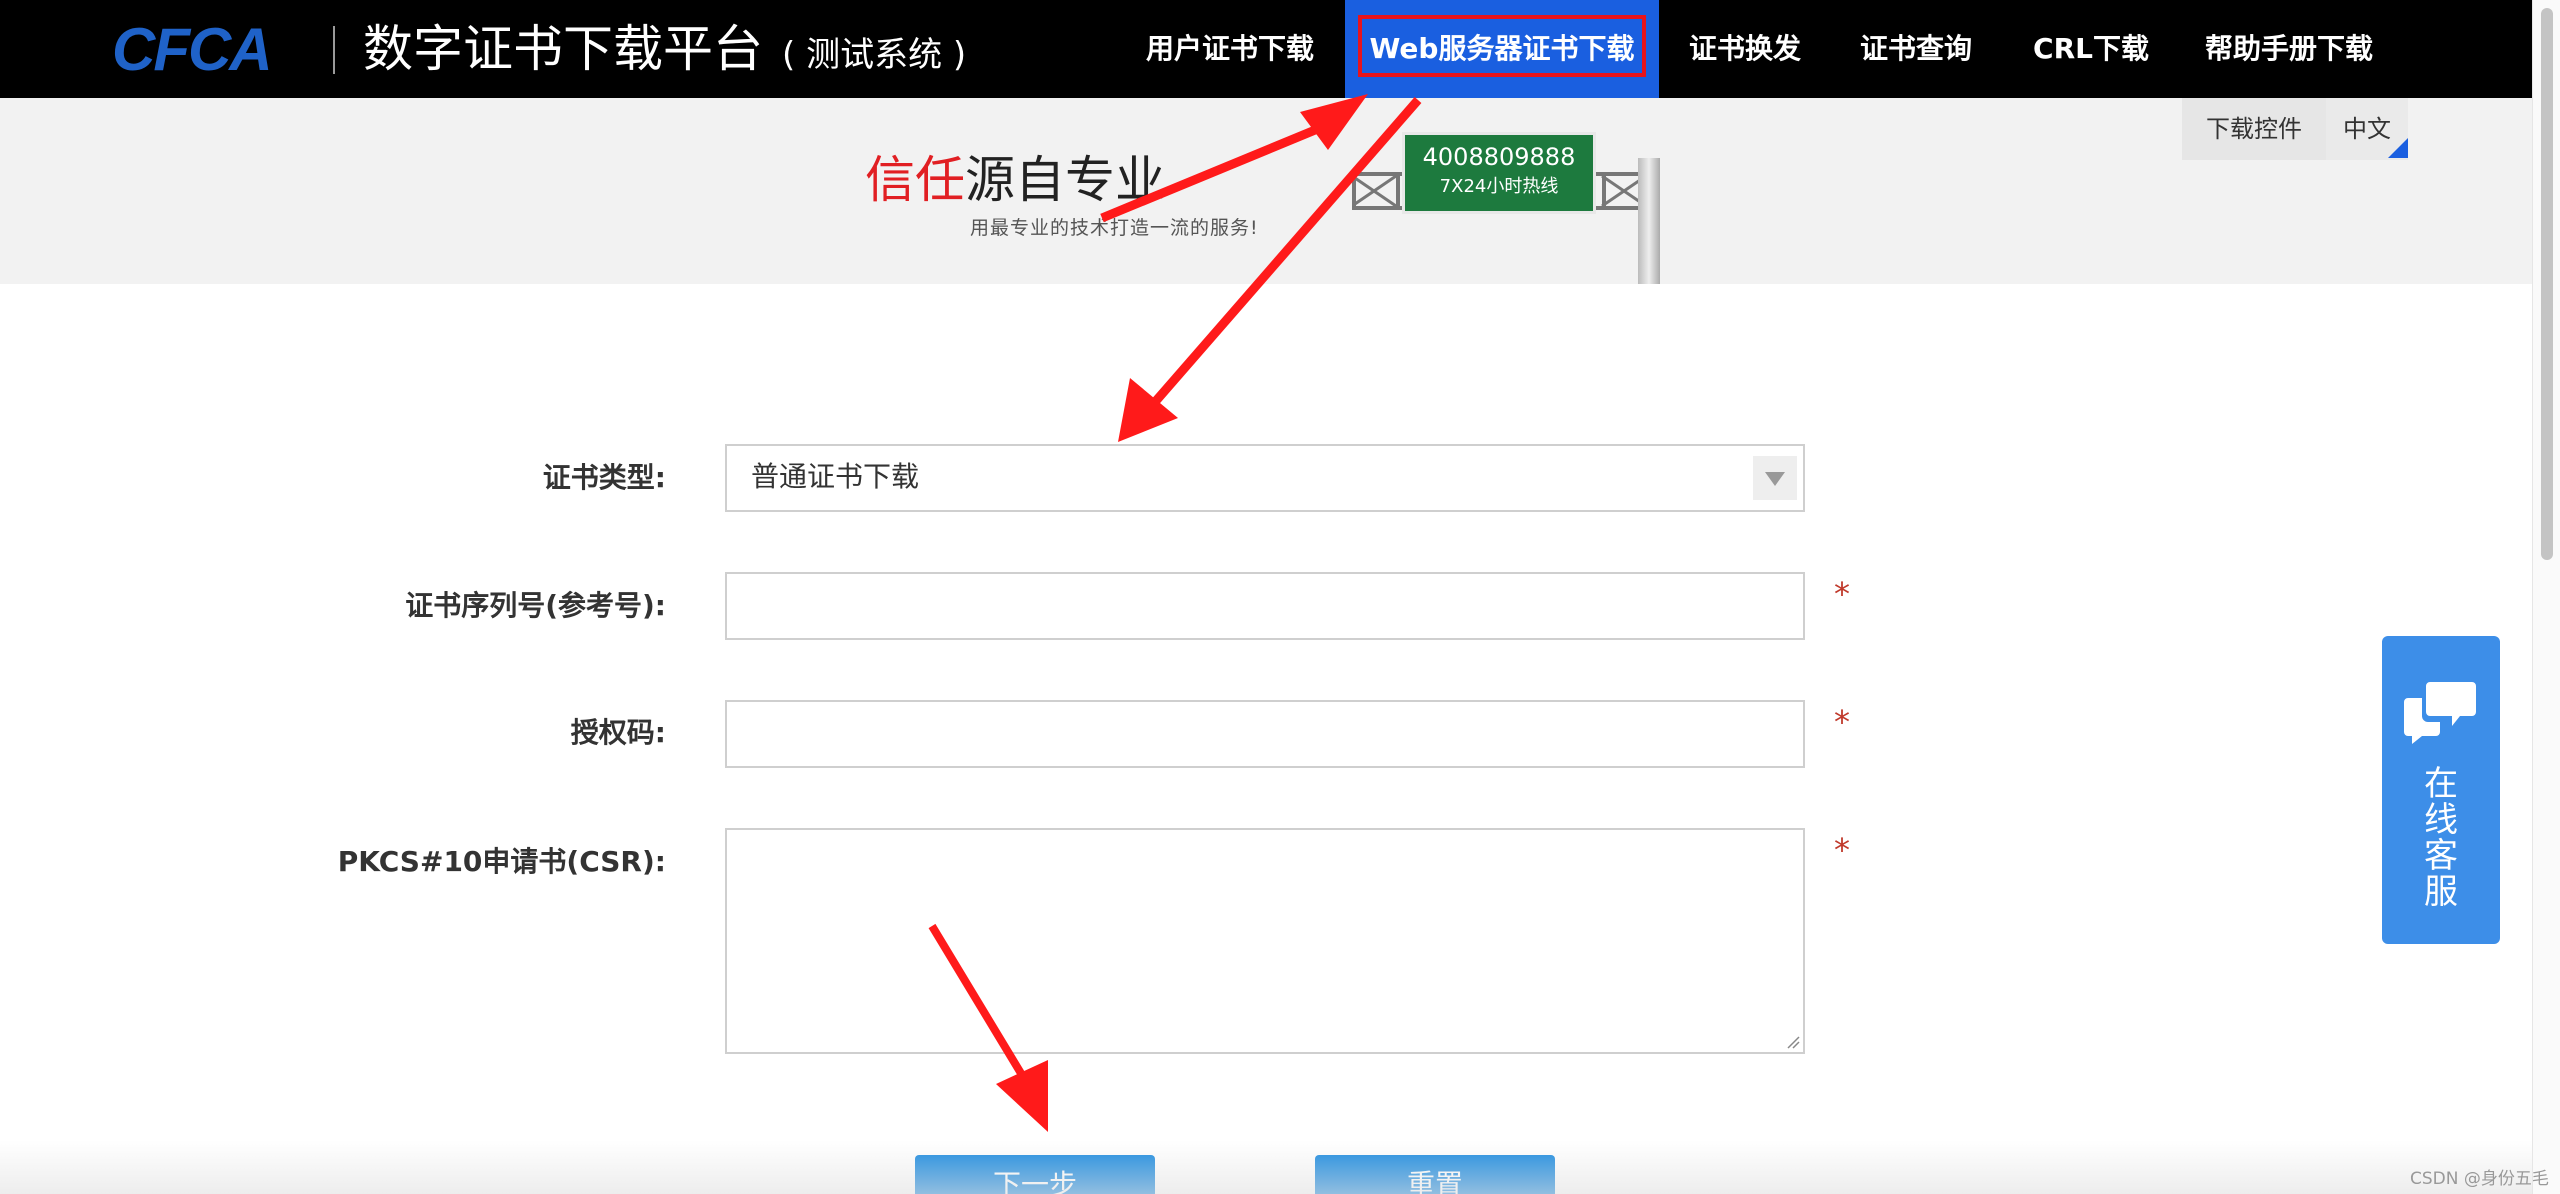 This screenshot has height=1194, width=2560. What do you see at coordinates (1265, 606) in the screenshot?
I see `serial-number-input` at bounding box center [1265, 606].